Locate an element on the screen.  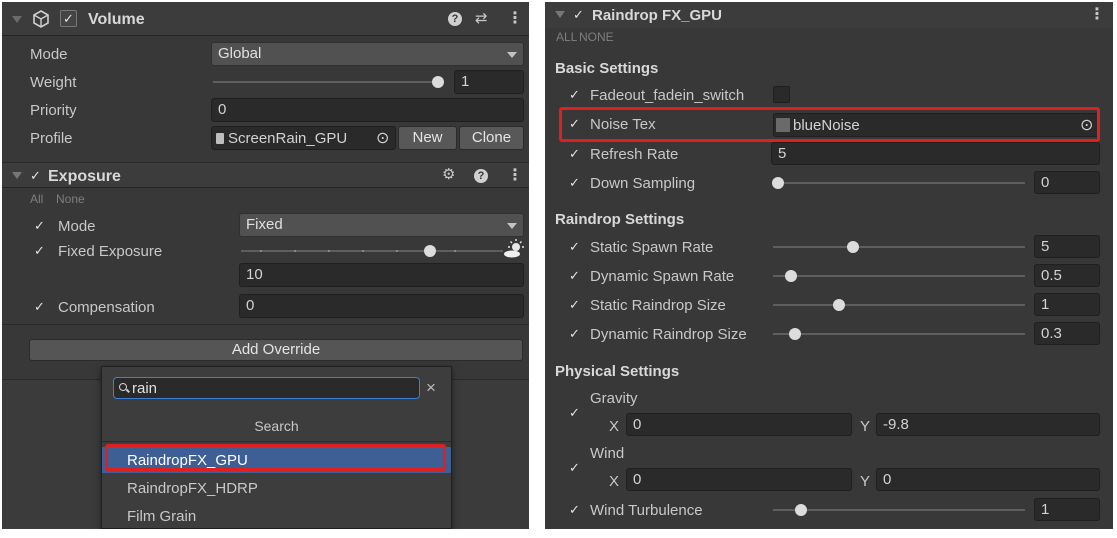
dynamic-spawn-override-check-icon: ✓ is located at coordinates (574, 275).